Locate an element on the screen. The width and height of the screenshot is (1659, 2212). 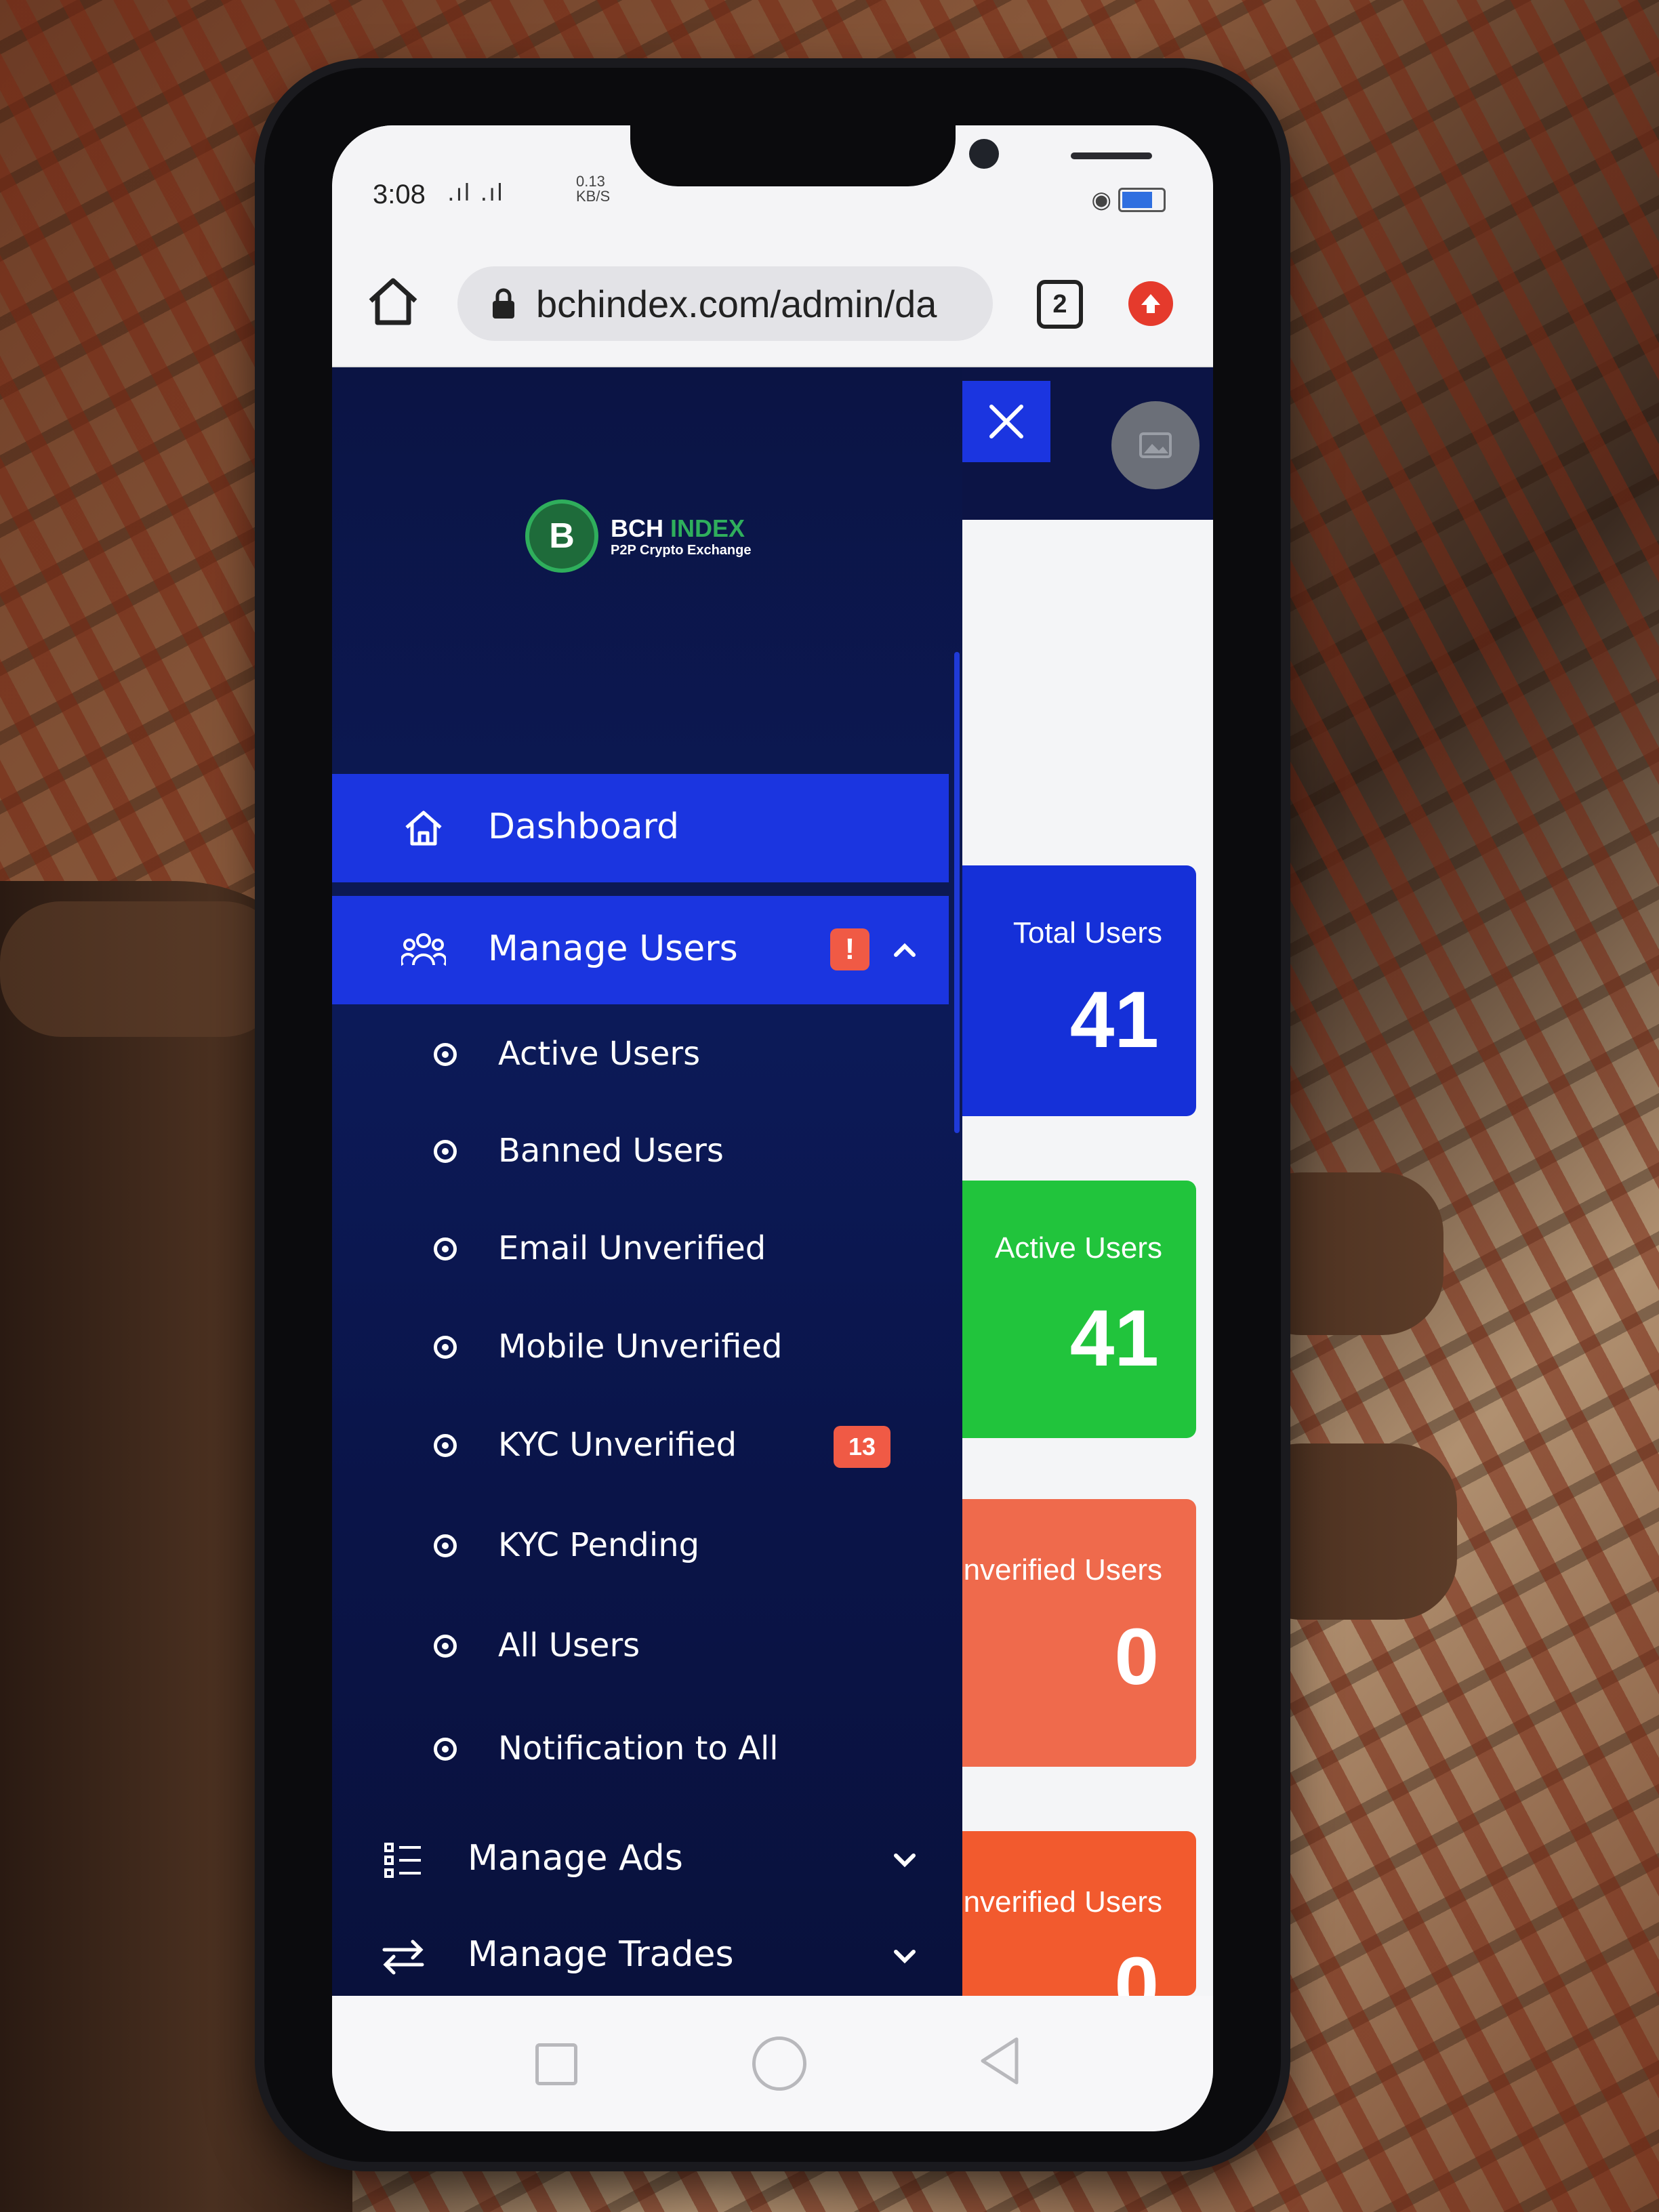
sidebar-subitem-label: Banned Users is located at coordinates (611, 1151).